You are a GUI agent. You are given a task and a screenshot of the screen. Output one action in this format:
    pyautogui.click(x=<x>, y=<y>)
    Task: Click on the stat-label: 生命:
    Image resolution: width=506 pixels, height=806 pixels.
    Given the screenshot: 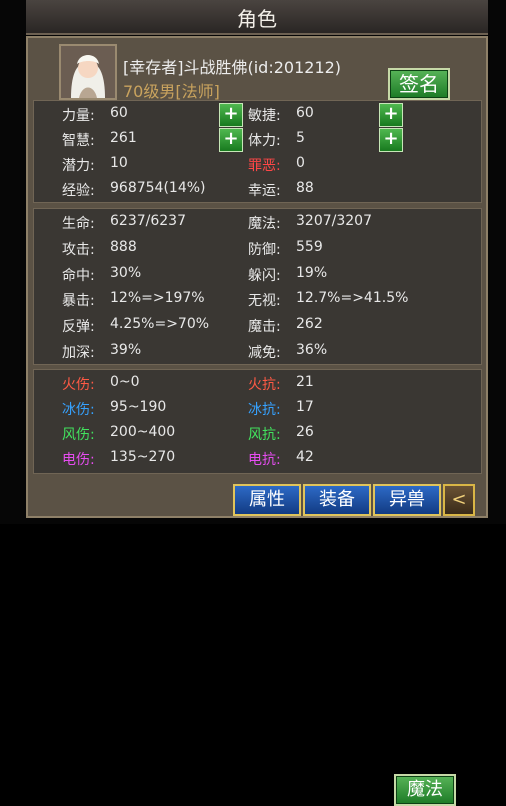 What is the action you would take?
    pyautogui.click(x=78, y=224)
    